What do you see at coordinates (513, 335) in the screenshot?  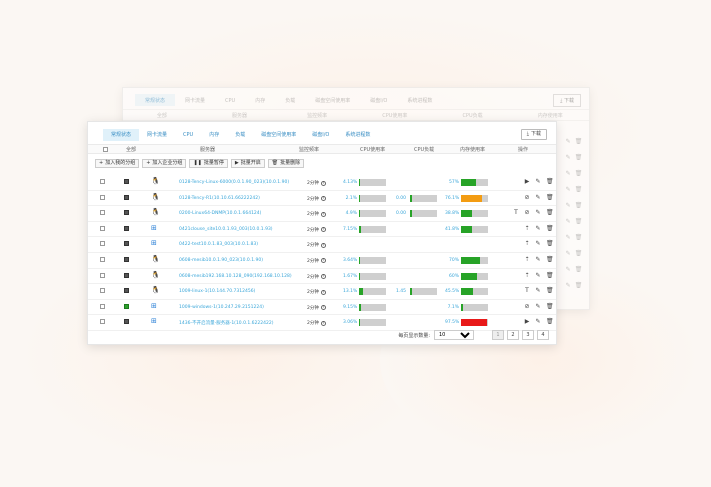 I see `page-2-button: 2` at bounding box center [513, 335].